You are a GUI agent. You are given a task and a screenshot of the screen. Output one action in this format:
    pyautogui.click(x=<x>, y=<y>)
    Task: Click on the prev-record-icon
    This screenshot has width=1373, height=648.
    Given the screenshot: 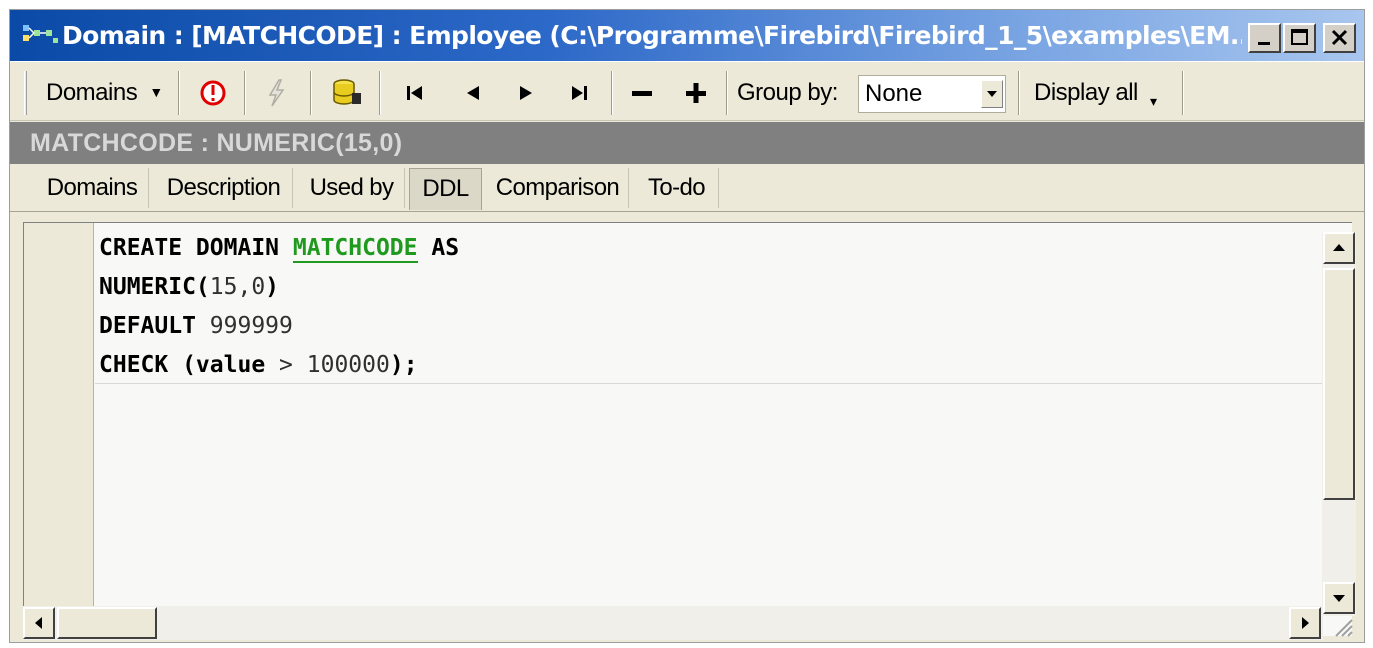 What is the action you would take?
    pyautogui.click(x=473, y=93)
    